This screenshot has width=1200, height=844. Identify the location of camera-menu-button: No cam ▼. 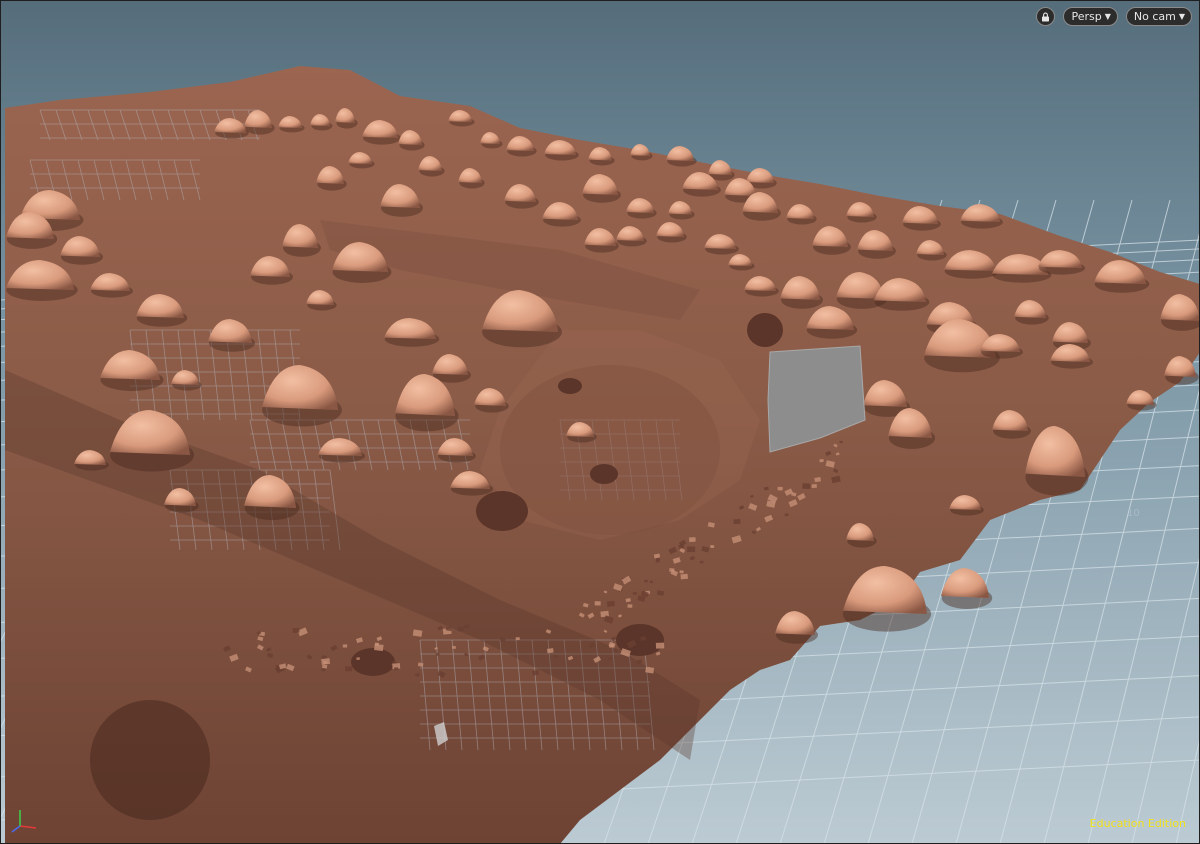
(1158, 16).